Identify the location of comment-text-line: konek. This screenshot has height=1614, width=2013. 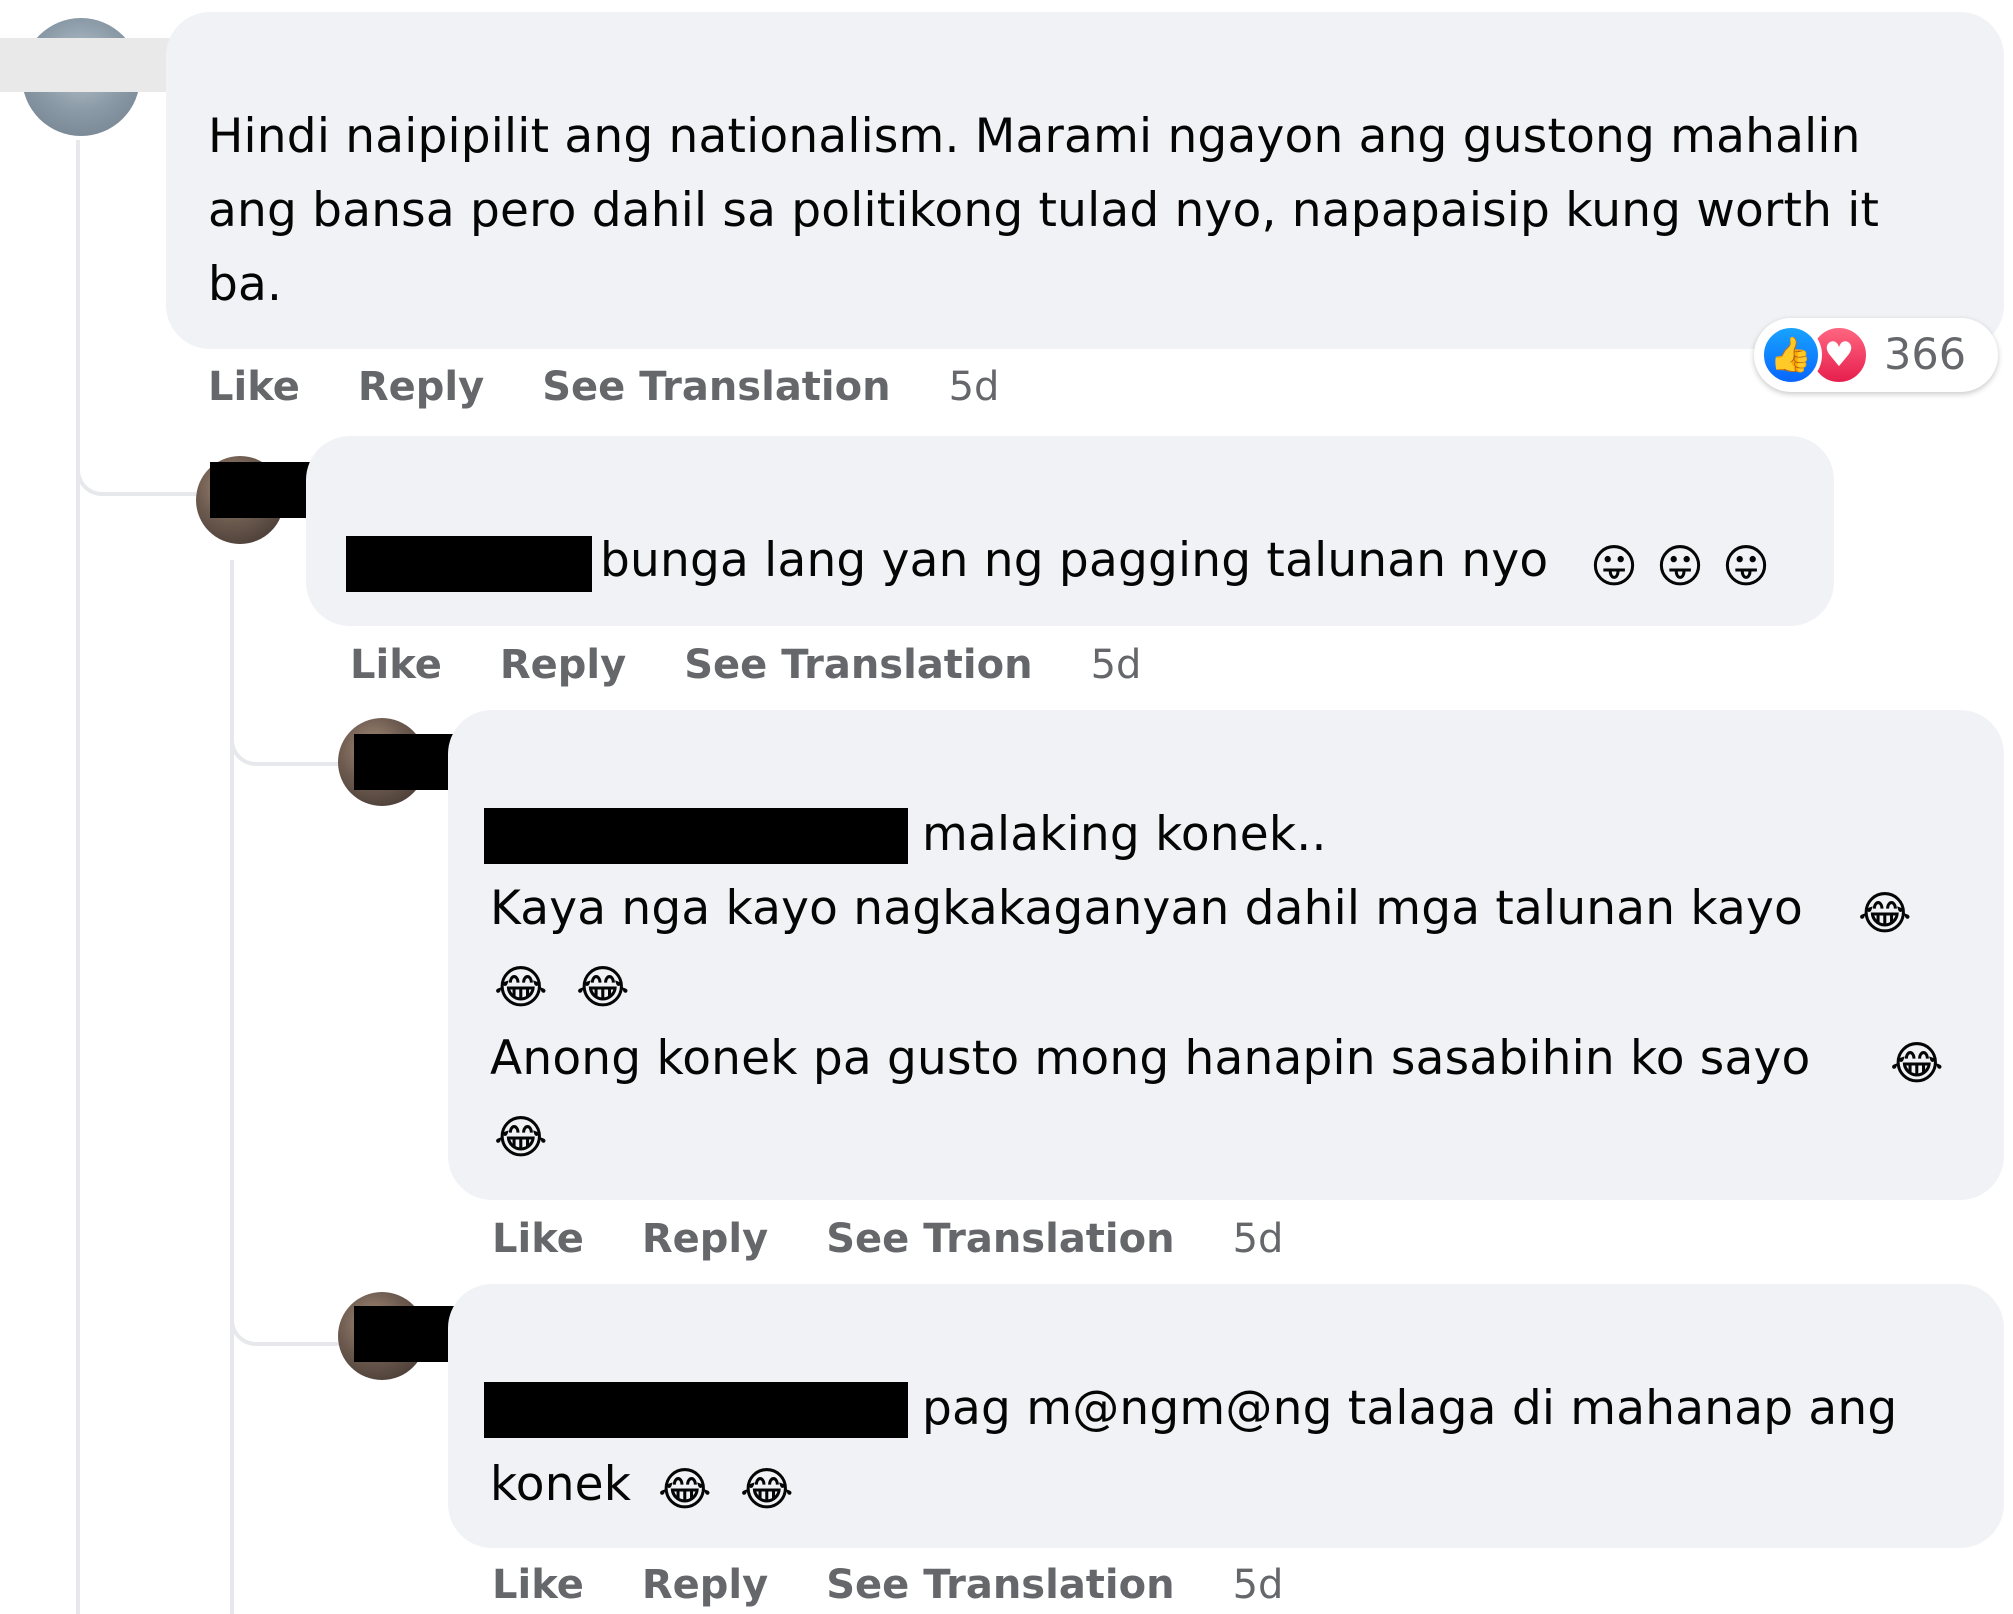
(561, 1484).